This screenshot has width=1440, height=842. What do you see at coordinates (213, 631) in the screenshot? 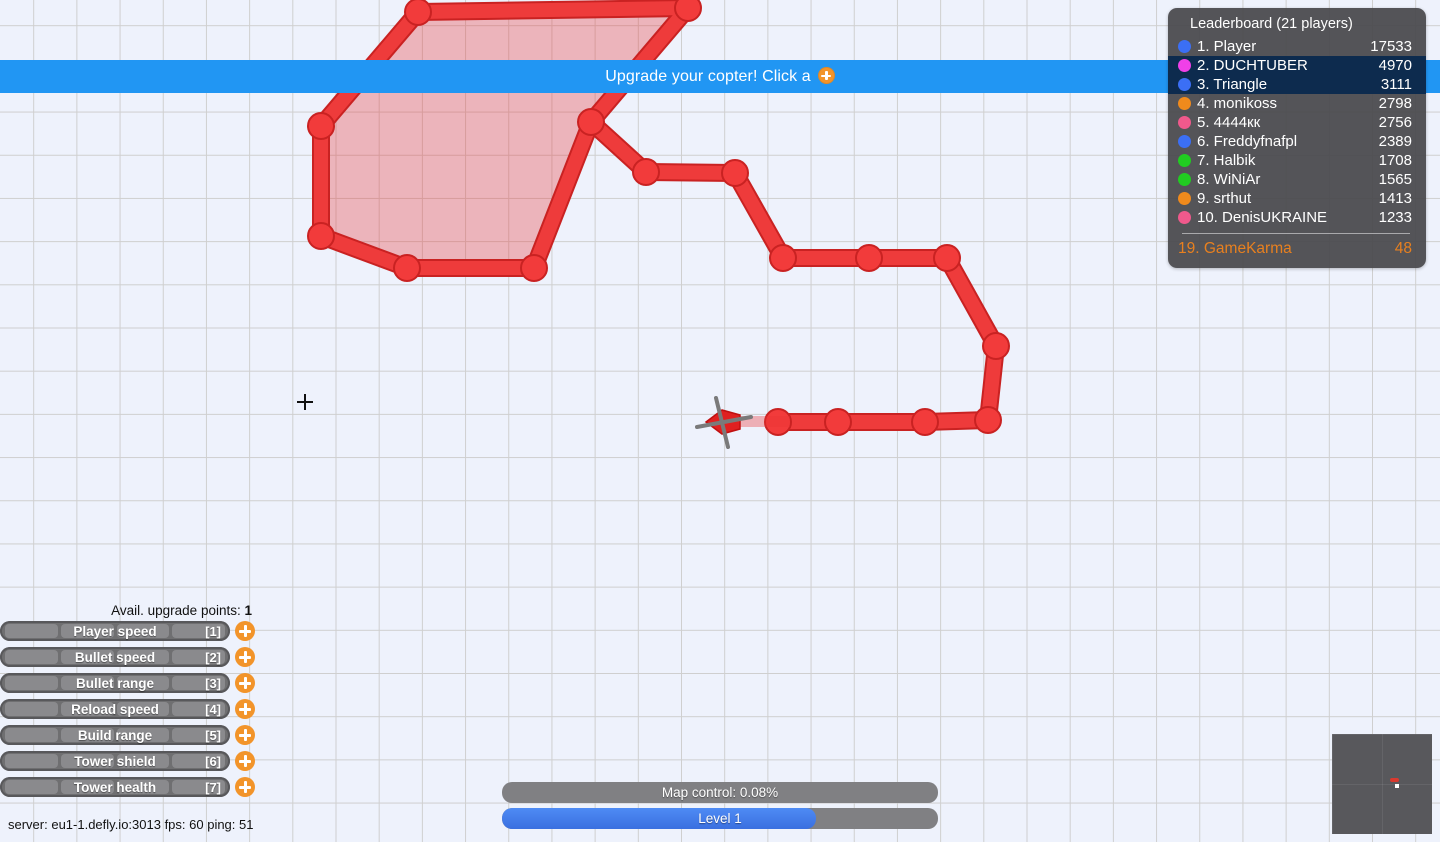
I see `upgrade-hotkey: [1]` at bounding box center [213, 631].